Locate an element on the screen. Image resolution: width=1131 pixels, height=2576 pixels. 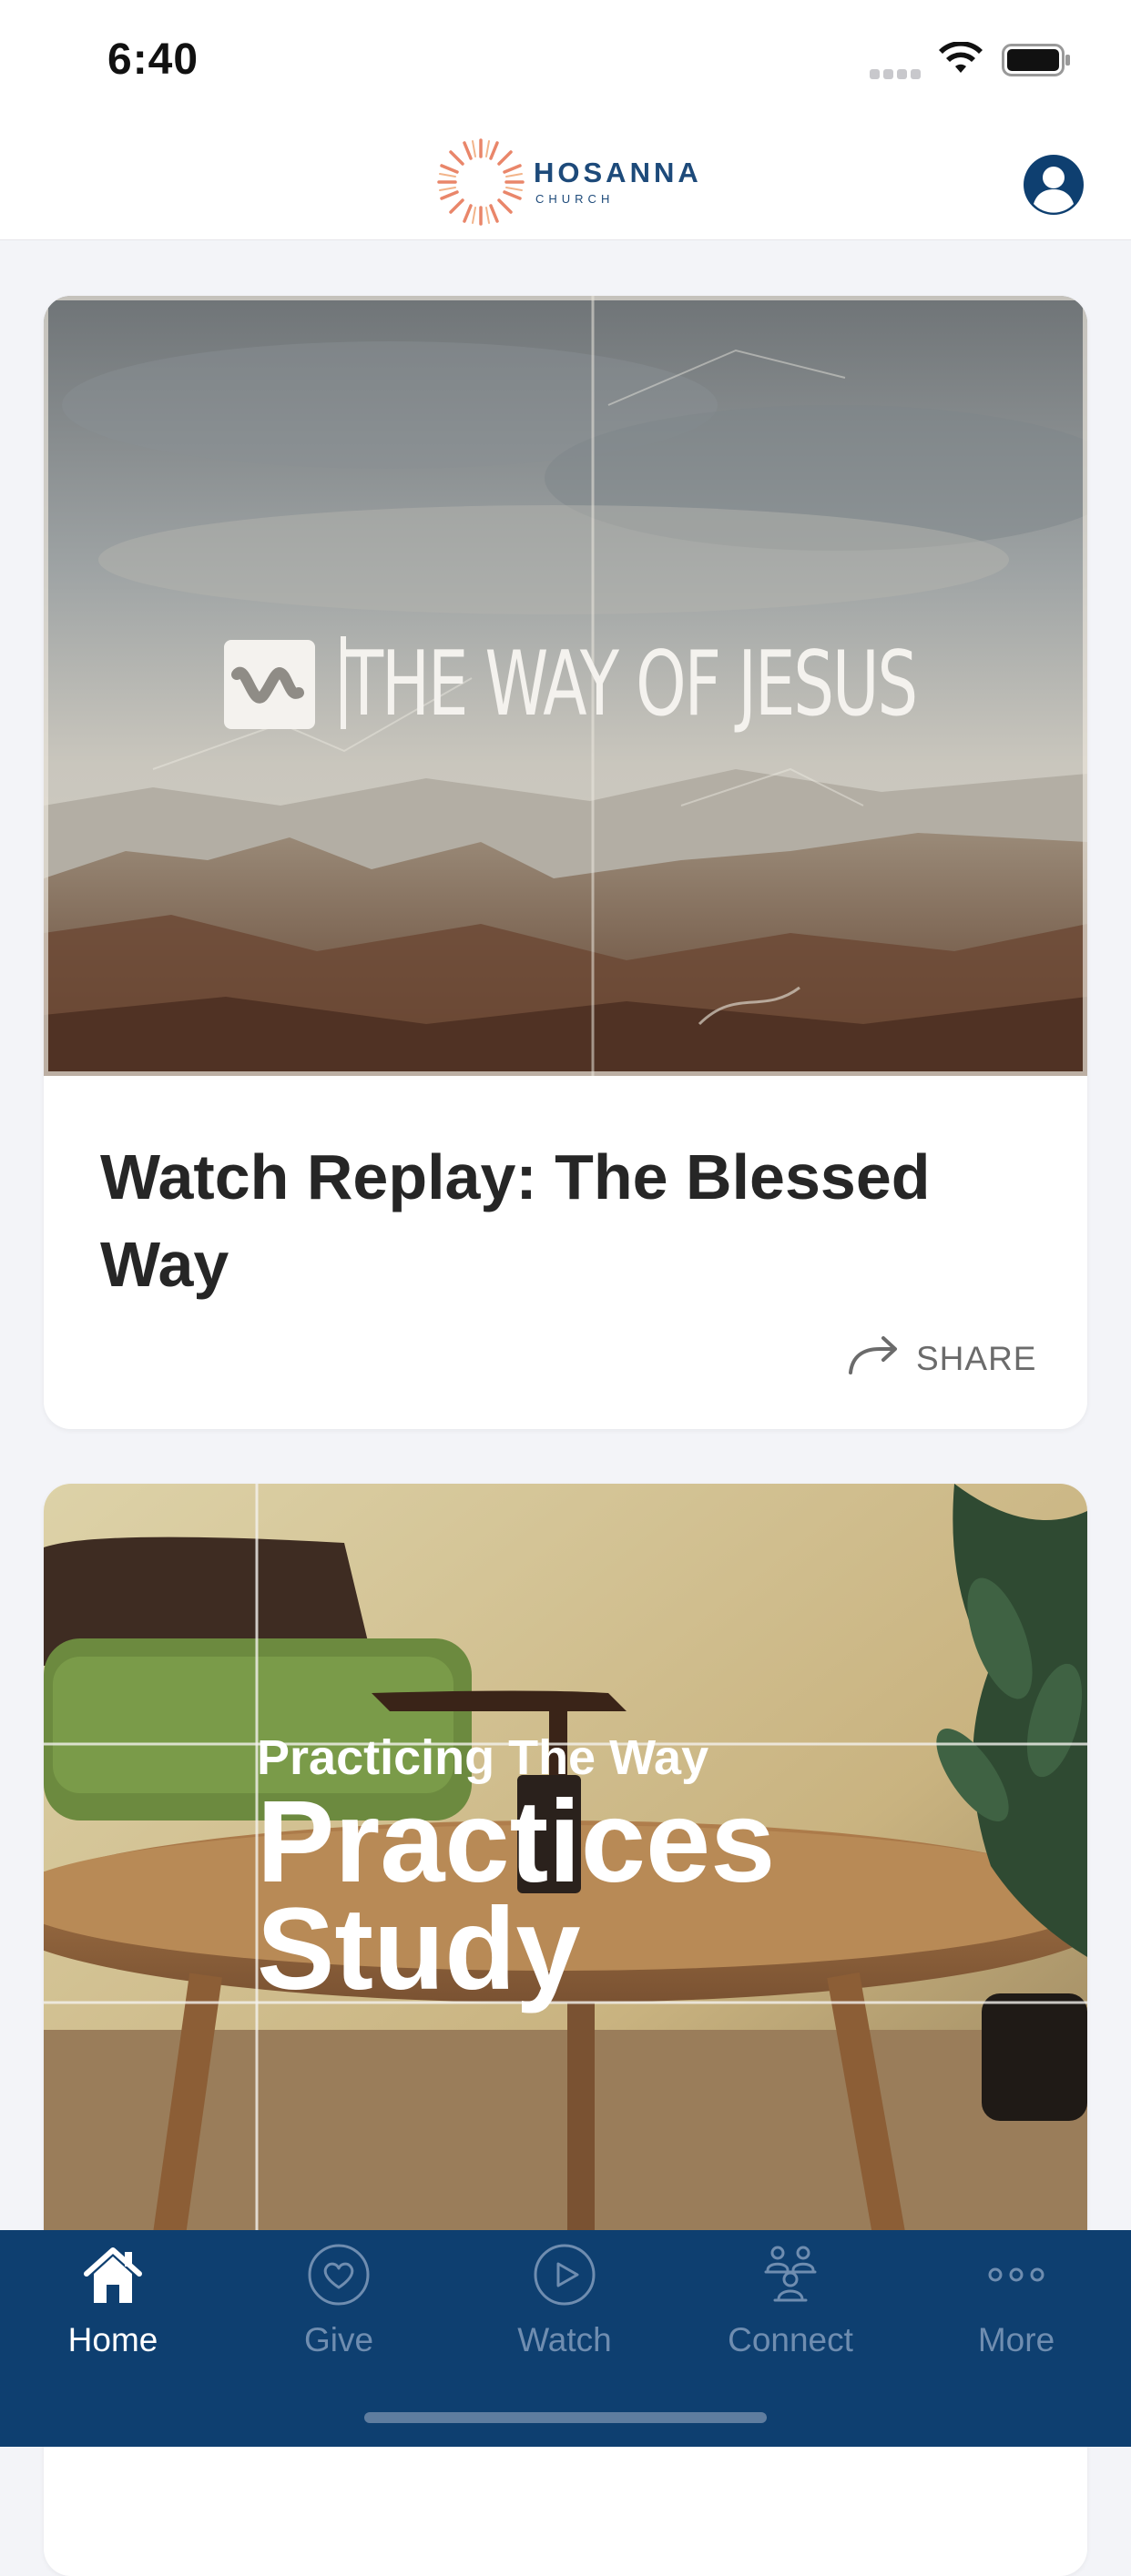
app-header: HOSANNA CHURCH is located at coordinates (566, 181).